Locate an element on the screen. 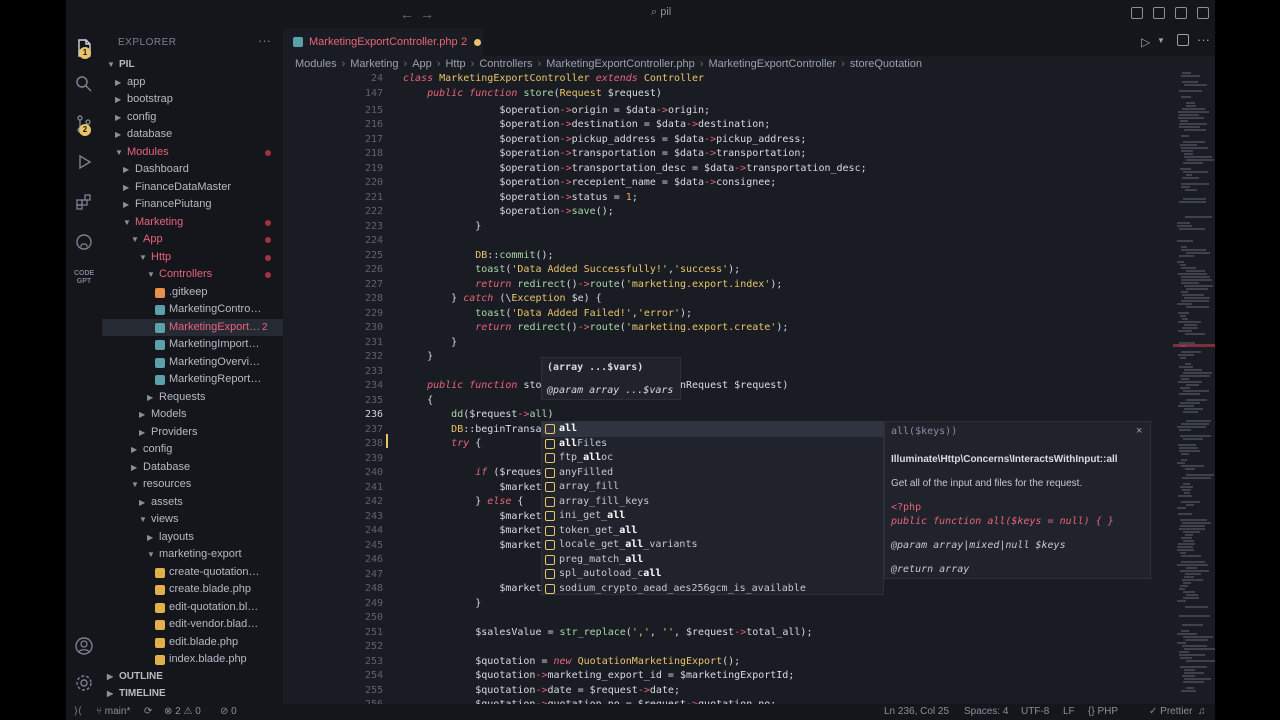  breadcrumb-item: storeQuotation is located at coordinates (886, 64).